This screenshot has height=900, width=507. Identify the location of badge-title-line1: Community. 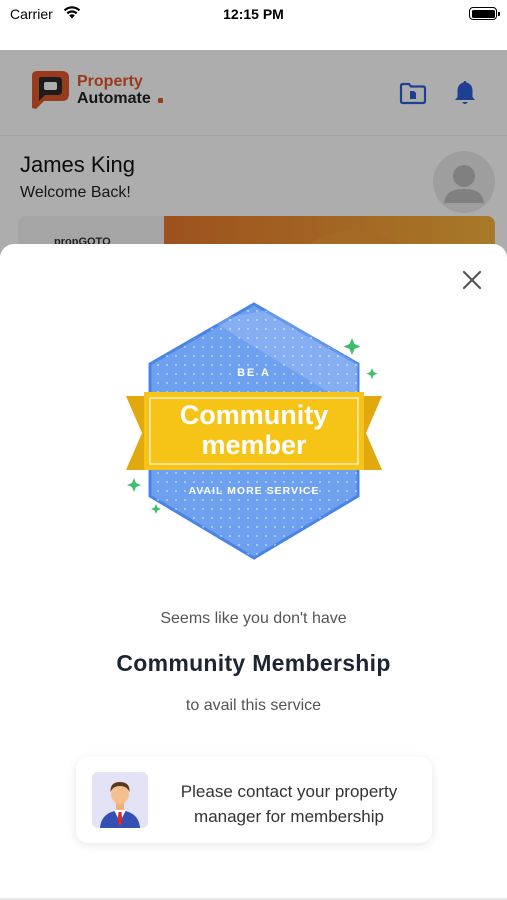
(254, 415).